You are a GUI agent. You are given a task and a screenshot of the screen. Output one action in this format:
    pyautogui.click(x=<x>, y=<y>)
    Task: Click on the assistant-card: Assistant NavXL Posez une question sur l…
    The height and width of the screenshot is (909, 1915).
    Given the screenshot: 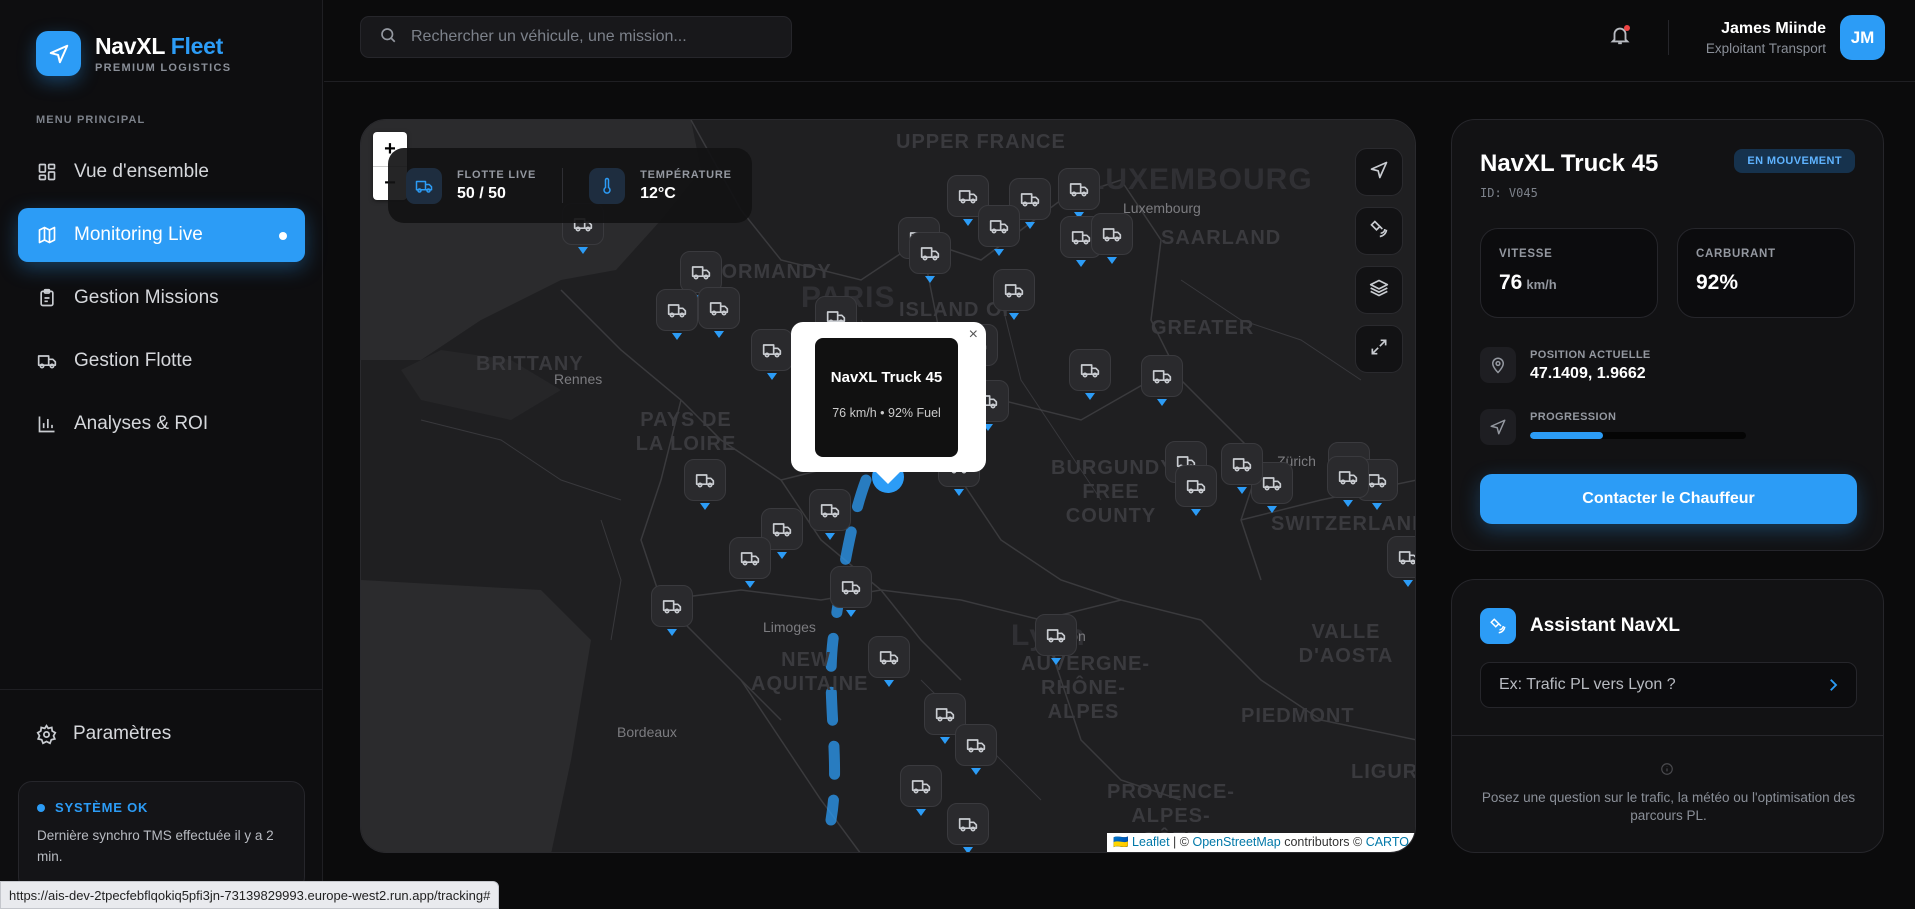 What is the action you would take?
    pyautogui.click(x=1667, y=716)
    